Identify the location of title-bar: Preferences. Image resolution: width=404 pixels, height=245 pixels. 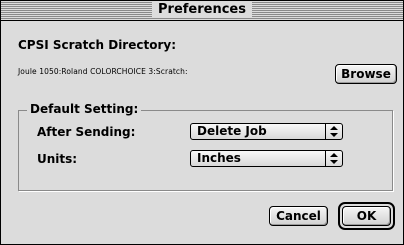
(202, 11).